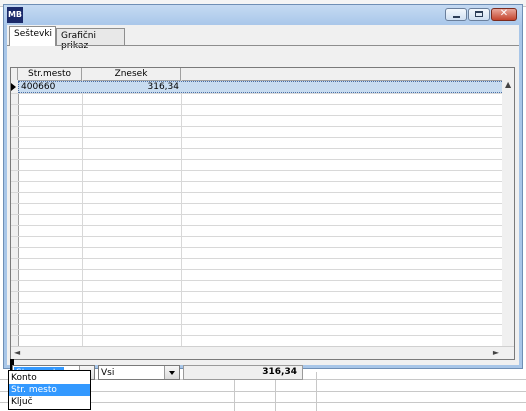  Describe the element at coordinates (262, 74) in the screenshot. I see `grid-header: Str.mesto Znesek` at that location.